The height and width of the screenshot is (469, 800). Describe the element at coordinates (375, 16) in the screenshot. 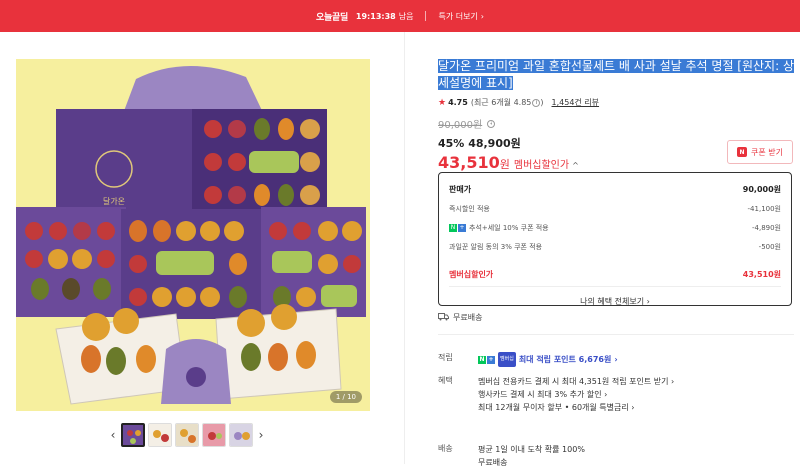

I see `deal-timer: 19:13:38` at that location.